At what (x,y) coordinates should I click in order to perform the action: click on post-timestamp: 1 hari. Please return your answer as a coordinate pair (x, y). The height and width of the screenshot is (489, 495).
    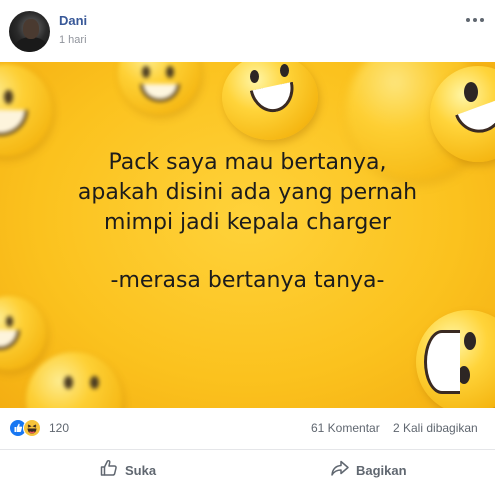
    Looking at the image, I should click on (73, 40).